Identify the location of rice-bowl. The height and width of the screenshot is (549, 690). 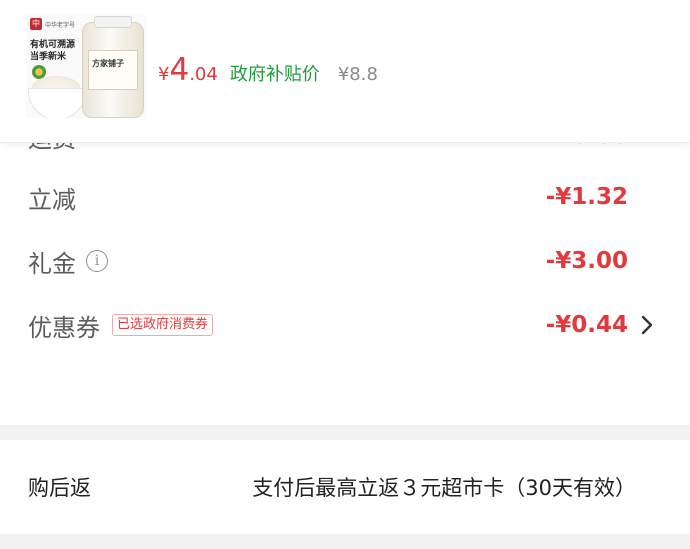
(57, 103).